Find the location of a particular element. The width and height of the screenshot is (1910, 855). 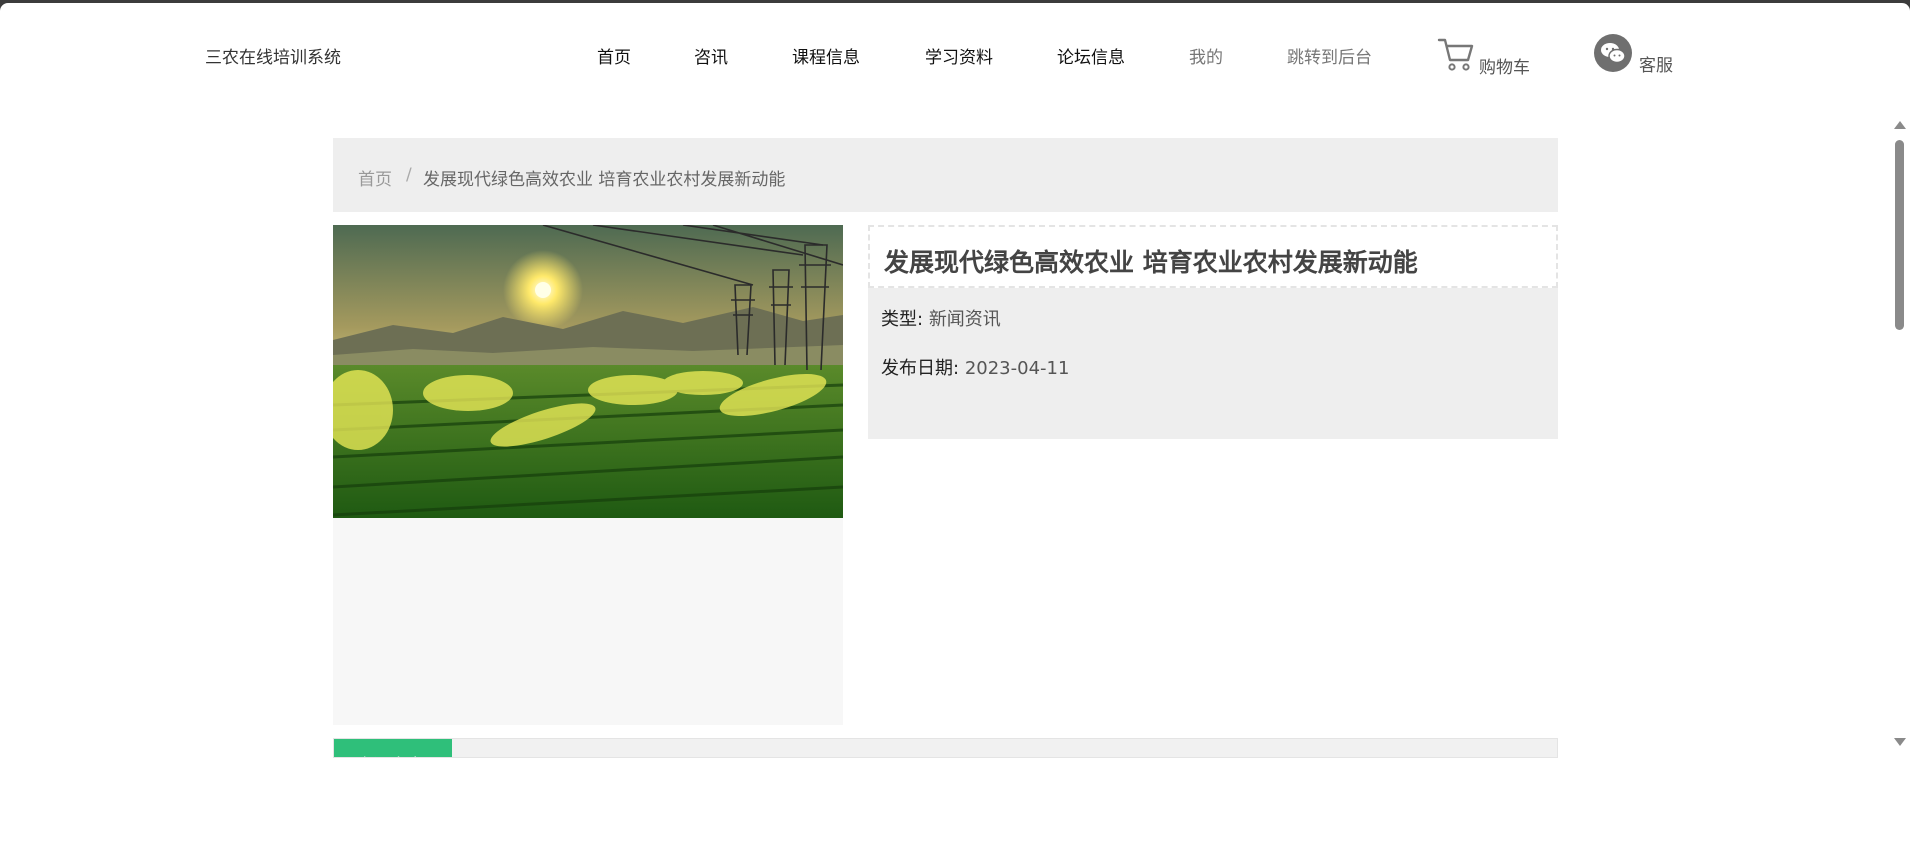

nav-item-news: 咨讯 is located at coordinates (711, 55).